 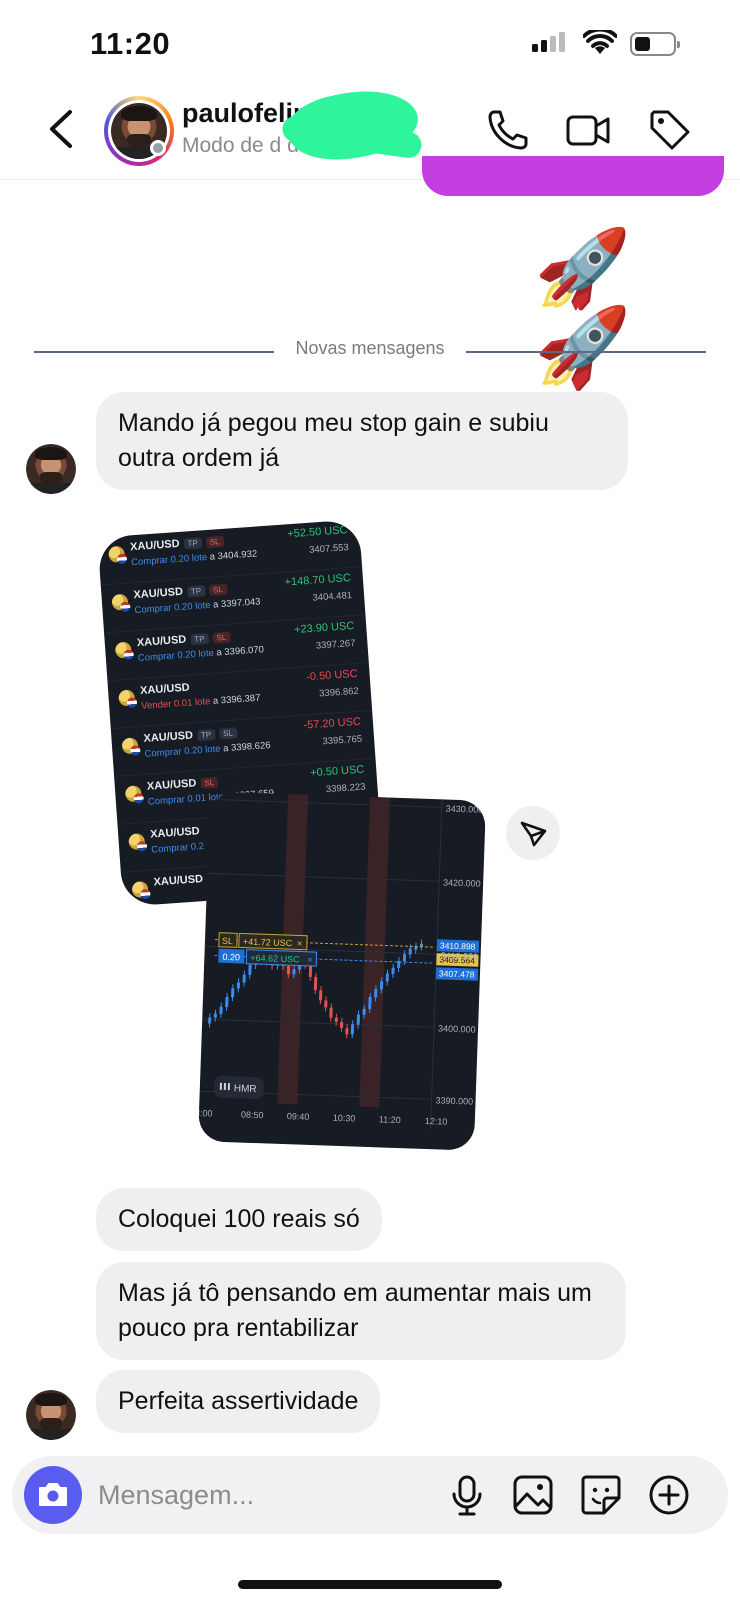 I want to click on plus-circle-icon, so click(x=669, y=1495).